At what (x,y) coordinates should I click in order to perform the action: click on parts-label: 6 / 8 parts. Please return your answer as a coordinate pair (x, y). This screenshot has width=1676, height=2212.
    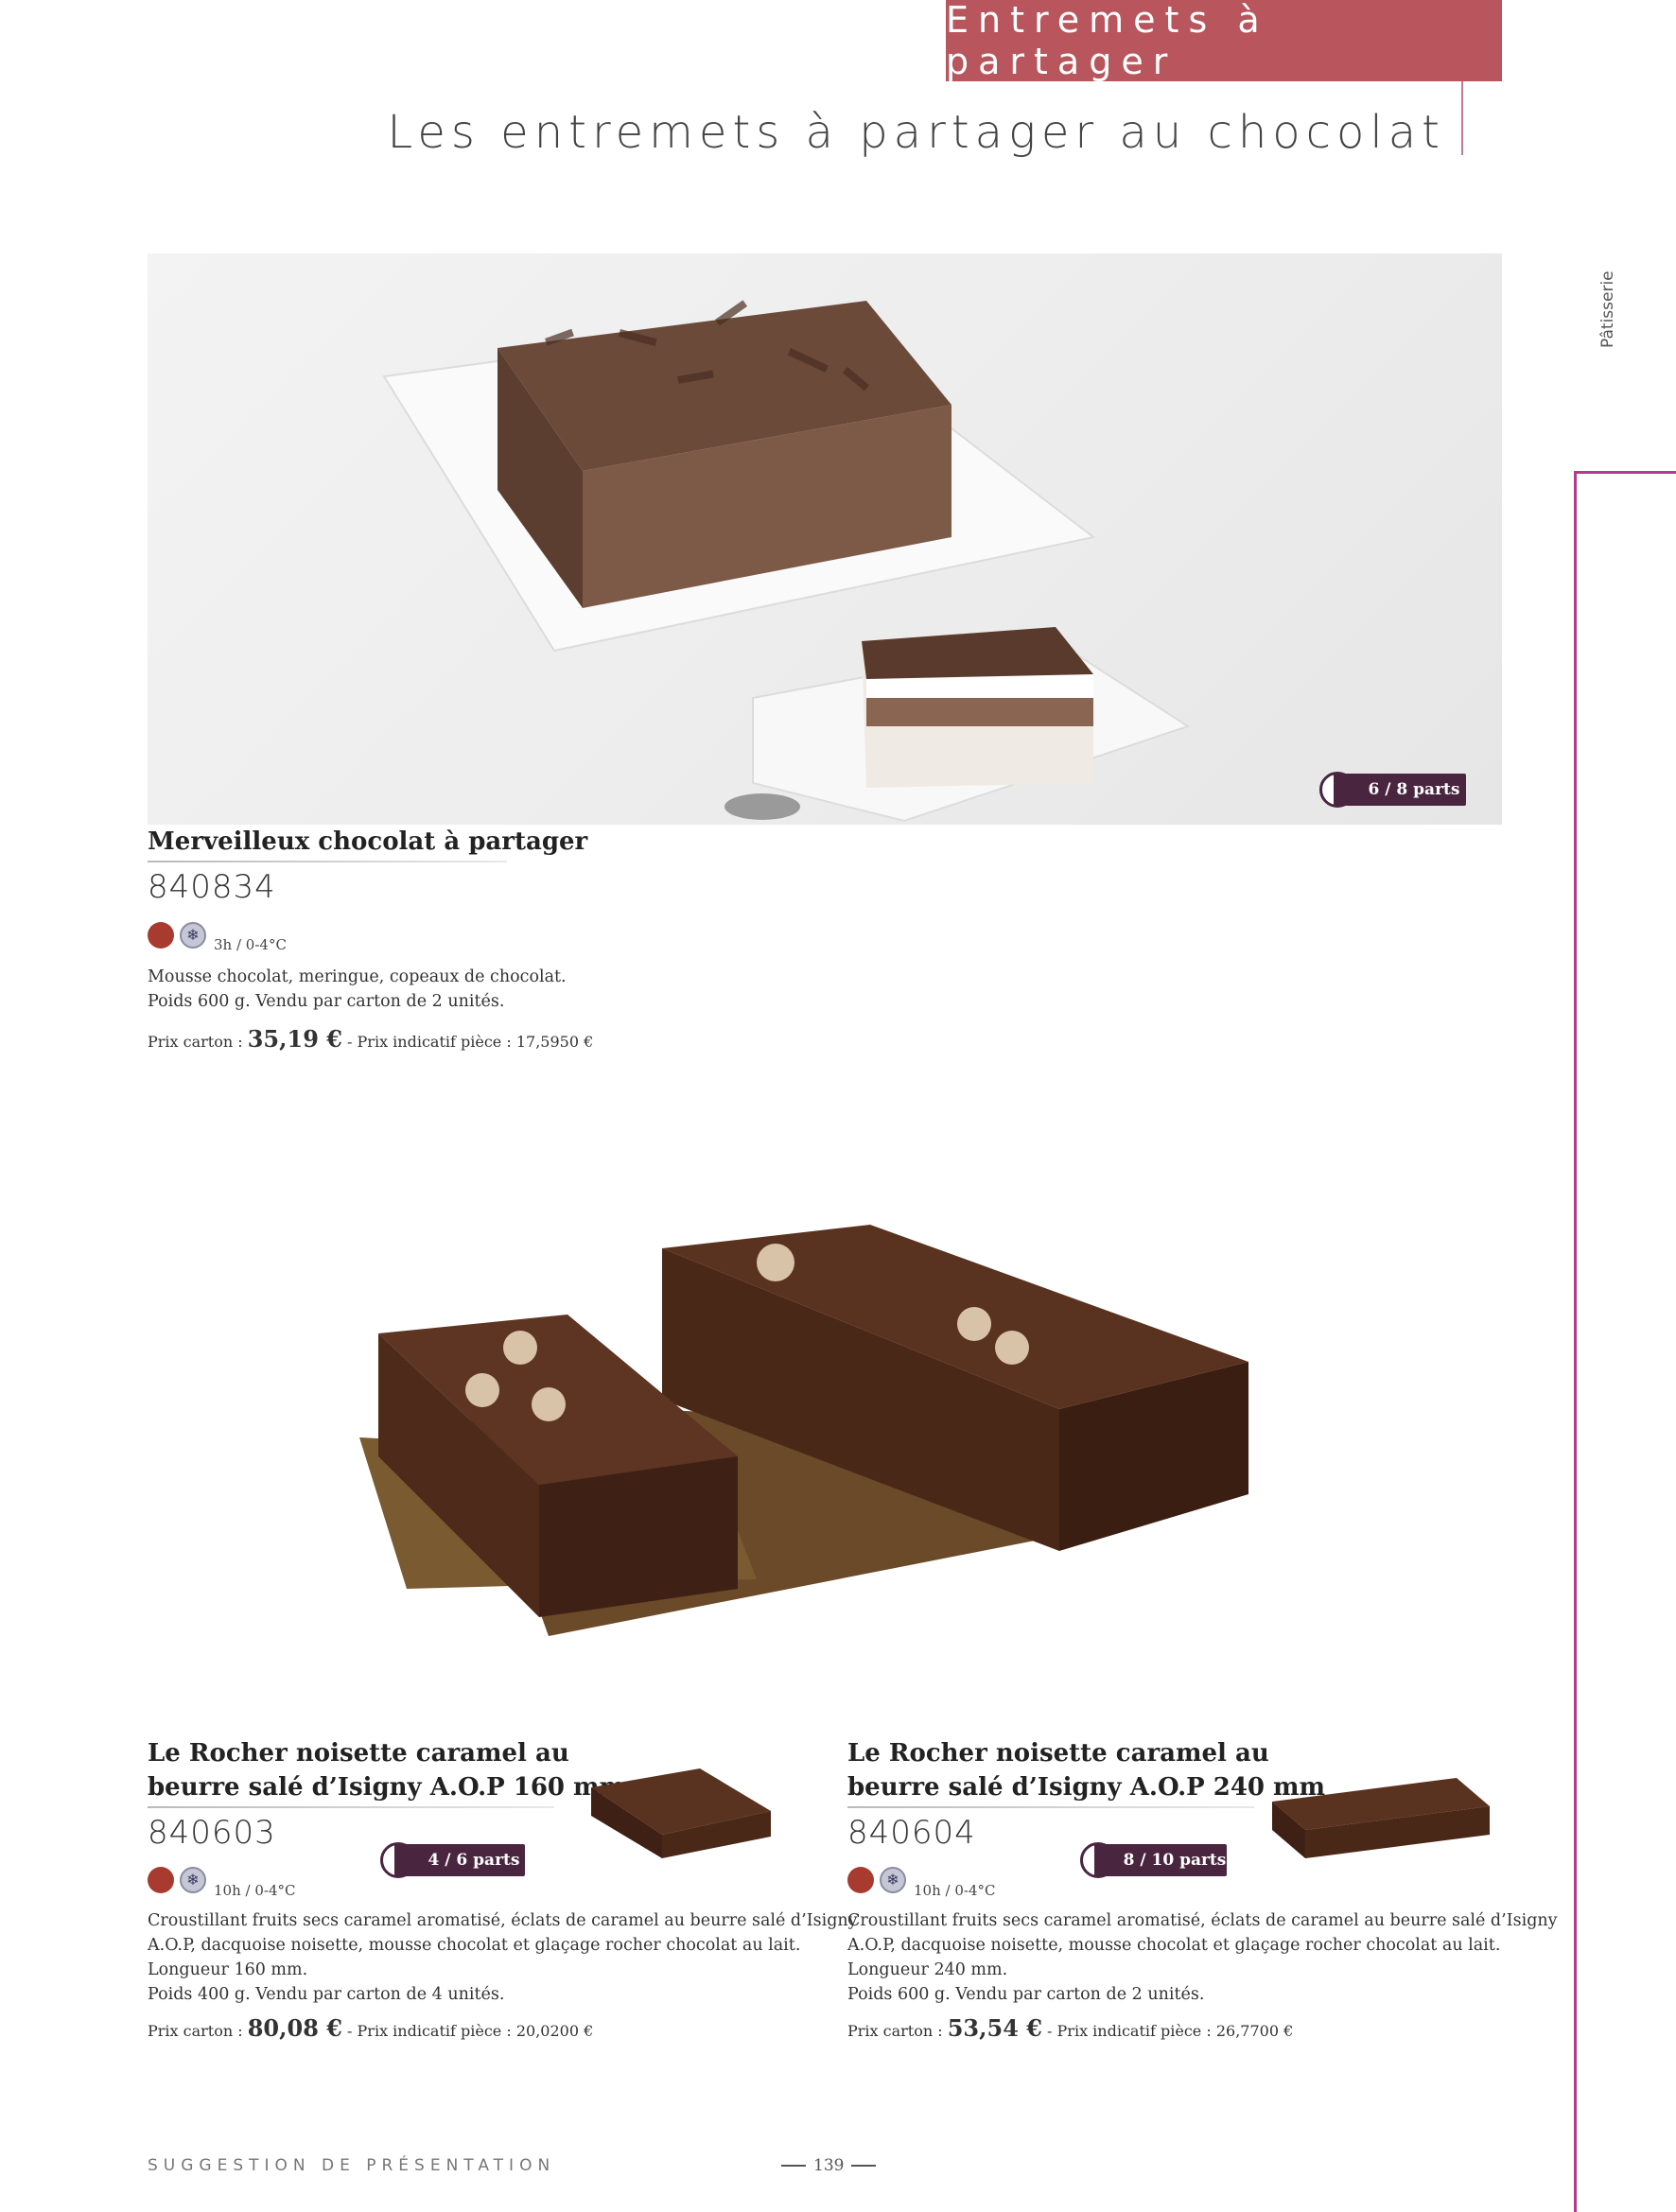
    Looking at the image, I should click on (1414, 789).